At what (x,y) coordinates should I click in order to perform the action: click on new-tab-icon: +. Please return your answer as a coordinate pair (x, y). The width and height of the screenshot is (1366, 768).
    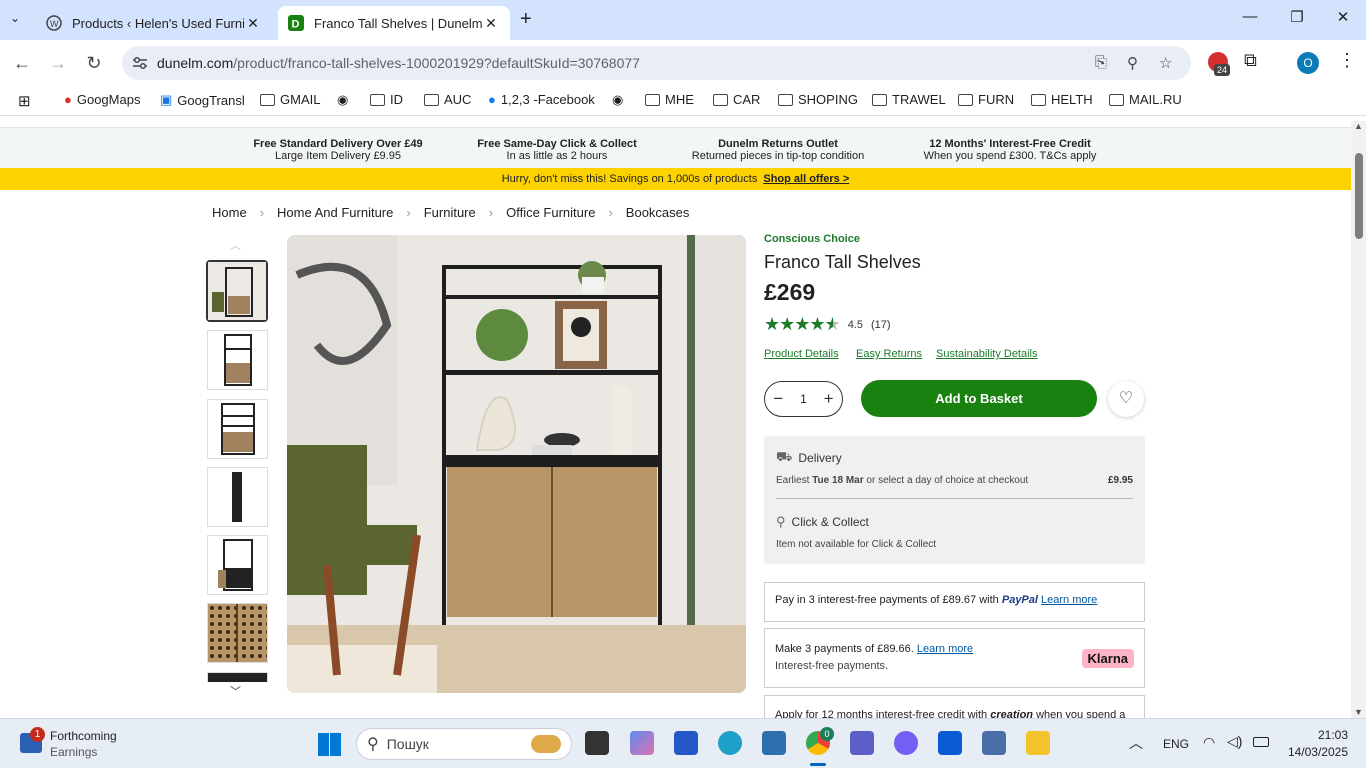
    Looking at the image, I should click on (526, 19).